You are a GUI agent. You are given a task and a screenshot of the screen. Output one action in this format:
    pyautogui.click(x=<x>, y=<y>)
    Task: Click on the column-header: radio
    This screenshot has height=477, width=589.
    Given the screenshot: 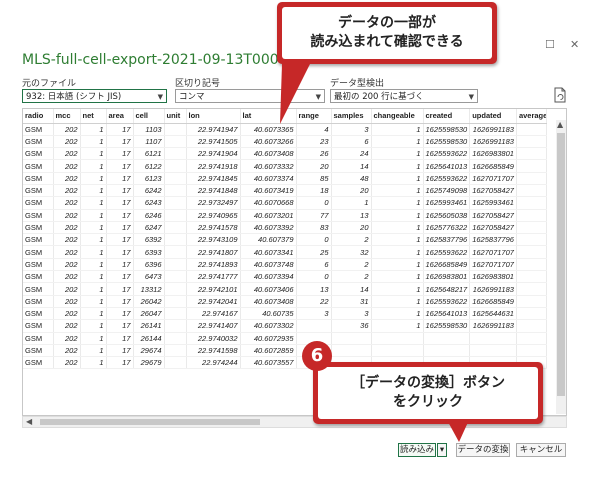 What is the action you would take?
    pyautogui.click(x=38, y=116)
    